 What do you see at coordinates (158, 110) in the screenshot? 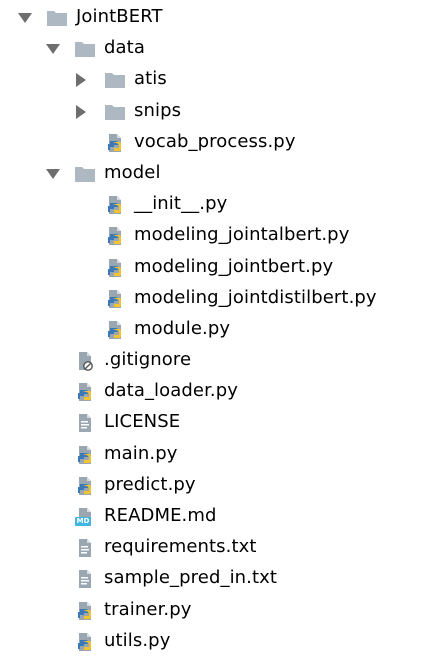
I see `tree-item-label: snips` at bounding box center [158, 110].